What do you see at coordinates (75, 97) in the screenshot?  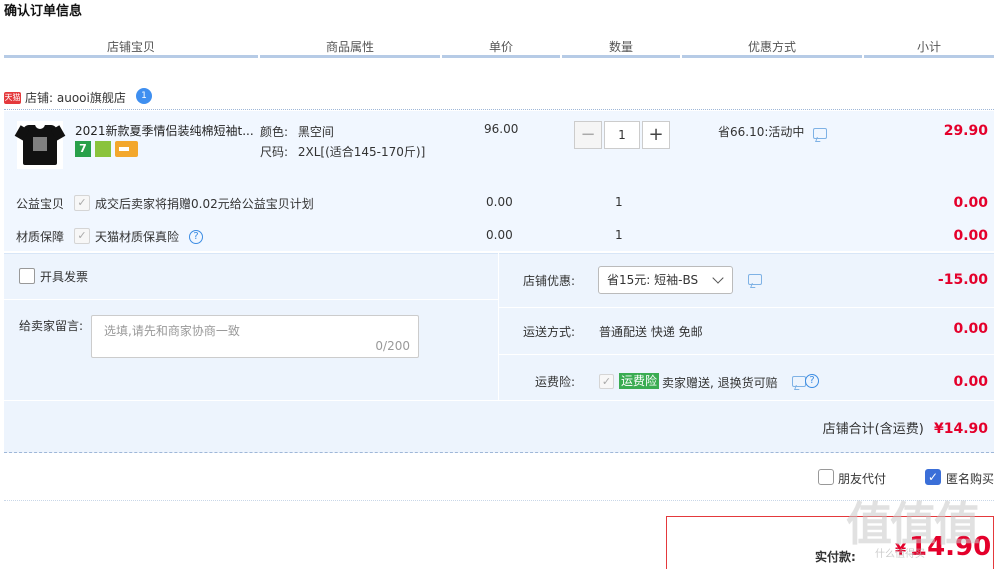 I see `shop-name-link: 店铺: auooi旗舰店` at bounding box center [75, 97].